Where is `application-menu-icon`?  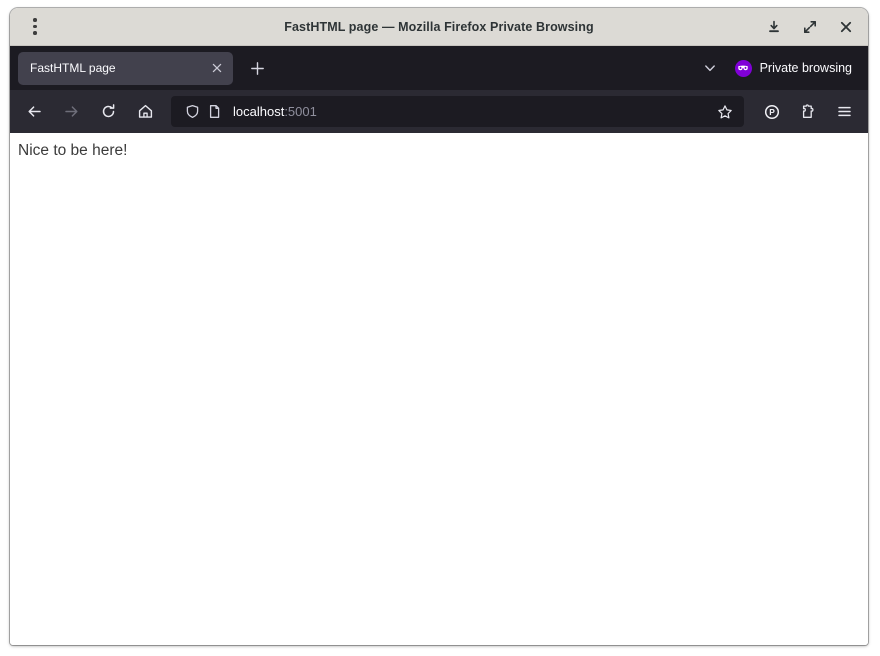
application-menu-icon is located at coordinates (844, 112).